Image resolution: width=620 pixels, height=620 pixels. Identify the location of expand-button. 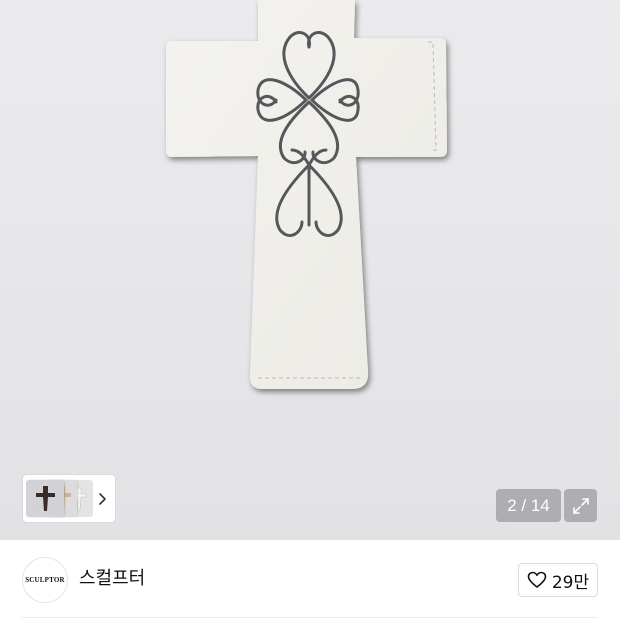
(580, 505).